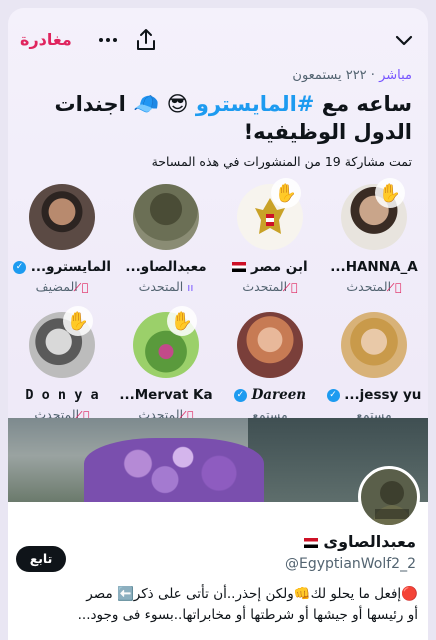 This screenshot has height=640, width=436. I want to click on more-icon, so click(108, 40).